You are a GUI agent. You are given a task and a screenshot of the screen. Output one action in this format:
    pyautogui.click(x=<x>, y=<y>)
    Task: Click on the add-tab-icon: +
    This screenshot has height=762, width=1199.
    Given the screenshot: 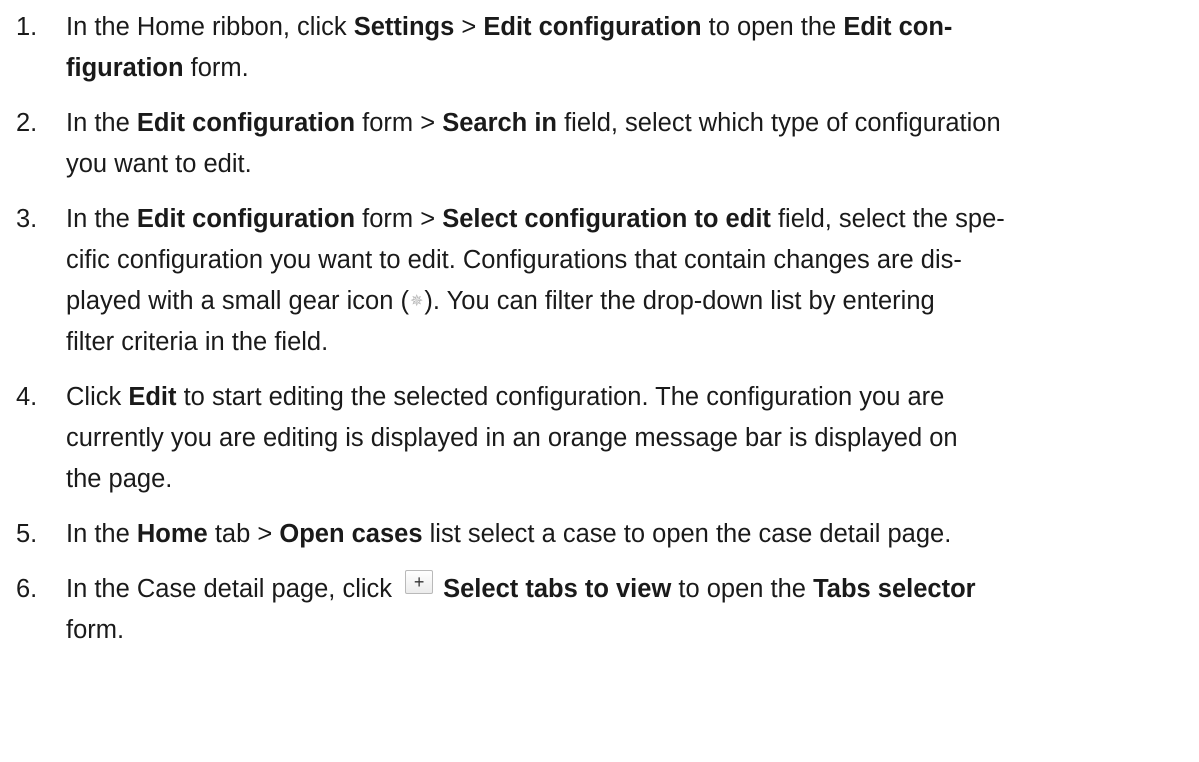 What is the action you would take?
    pyautogui.click(x=419, y=582)
    